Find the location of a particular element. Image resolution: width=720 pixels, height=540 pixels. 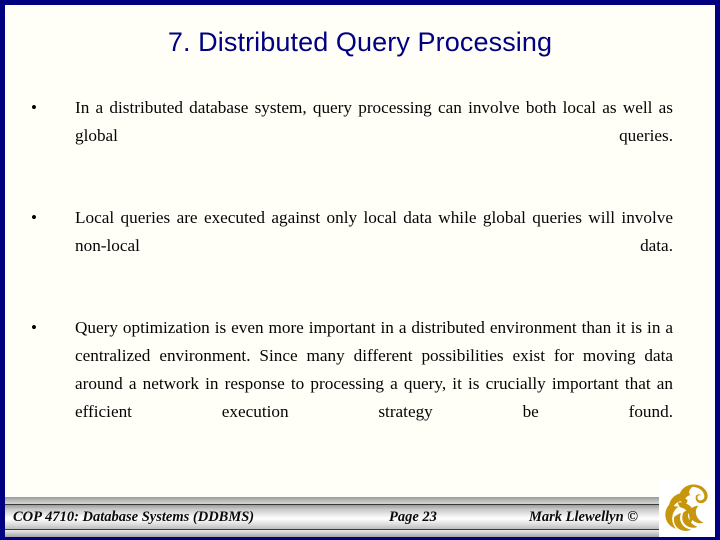

slide-border-right is located at coordinates (717, 270).